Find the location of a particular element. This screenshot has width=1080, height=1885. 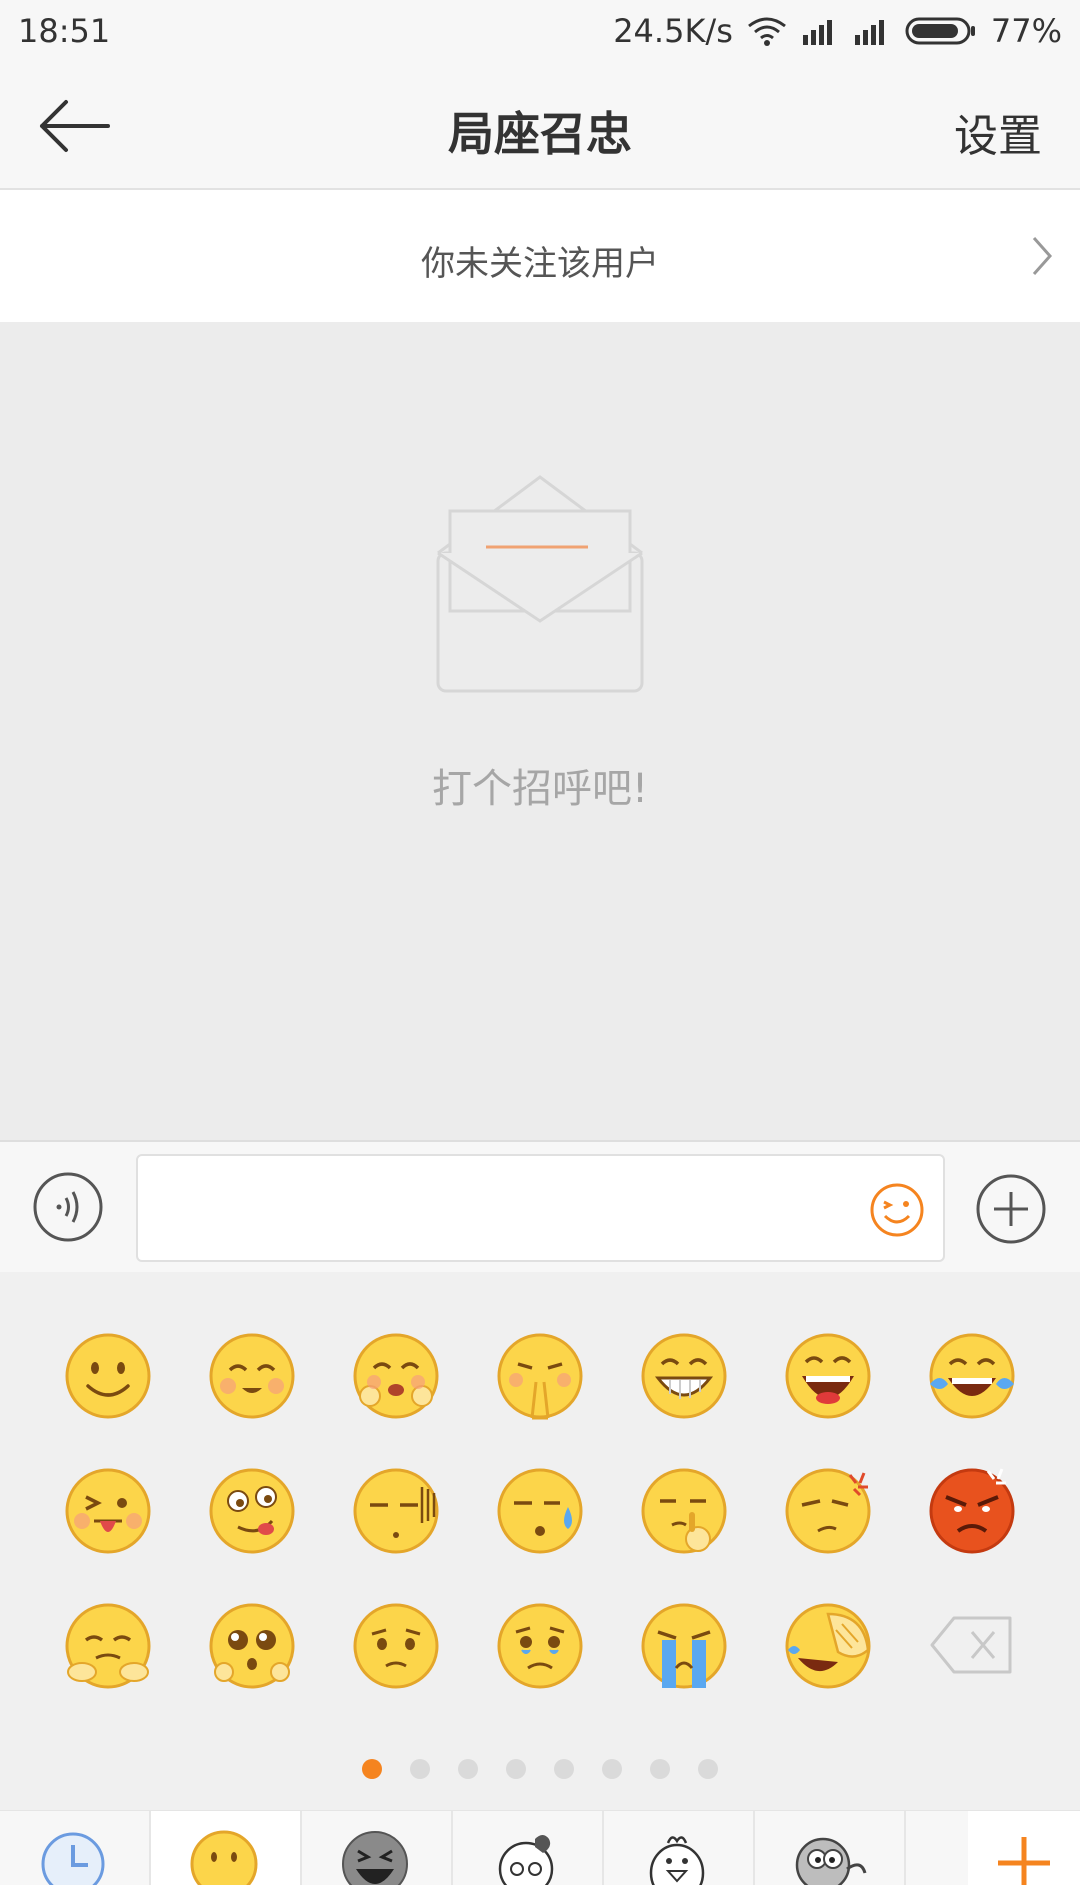

status-icons: 24.5K/s 77% is located at coordinates (837, 31).